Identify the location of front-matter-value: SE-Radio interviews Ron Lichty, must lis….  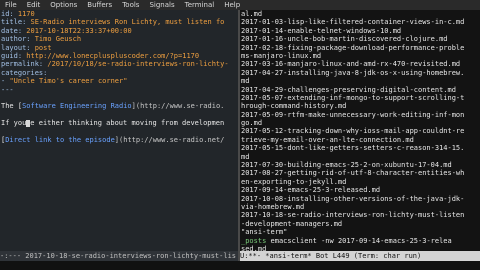
(127, 22).